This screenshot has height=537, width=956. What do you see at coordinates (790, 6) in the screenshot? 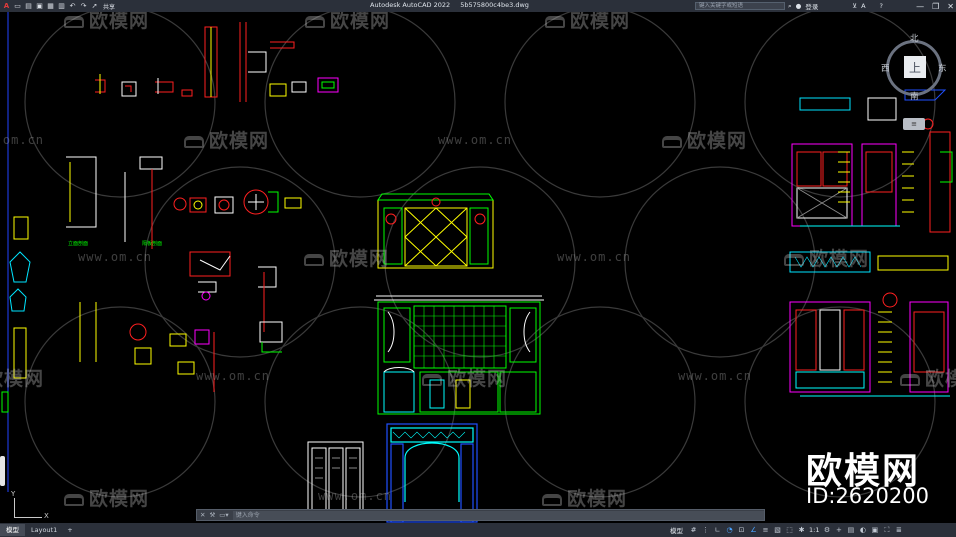
I see `search-icon: ⌕` at bounding box center [790, 6].